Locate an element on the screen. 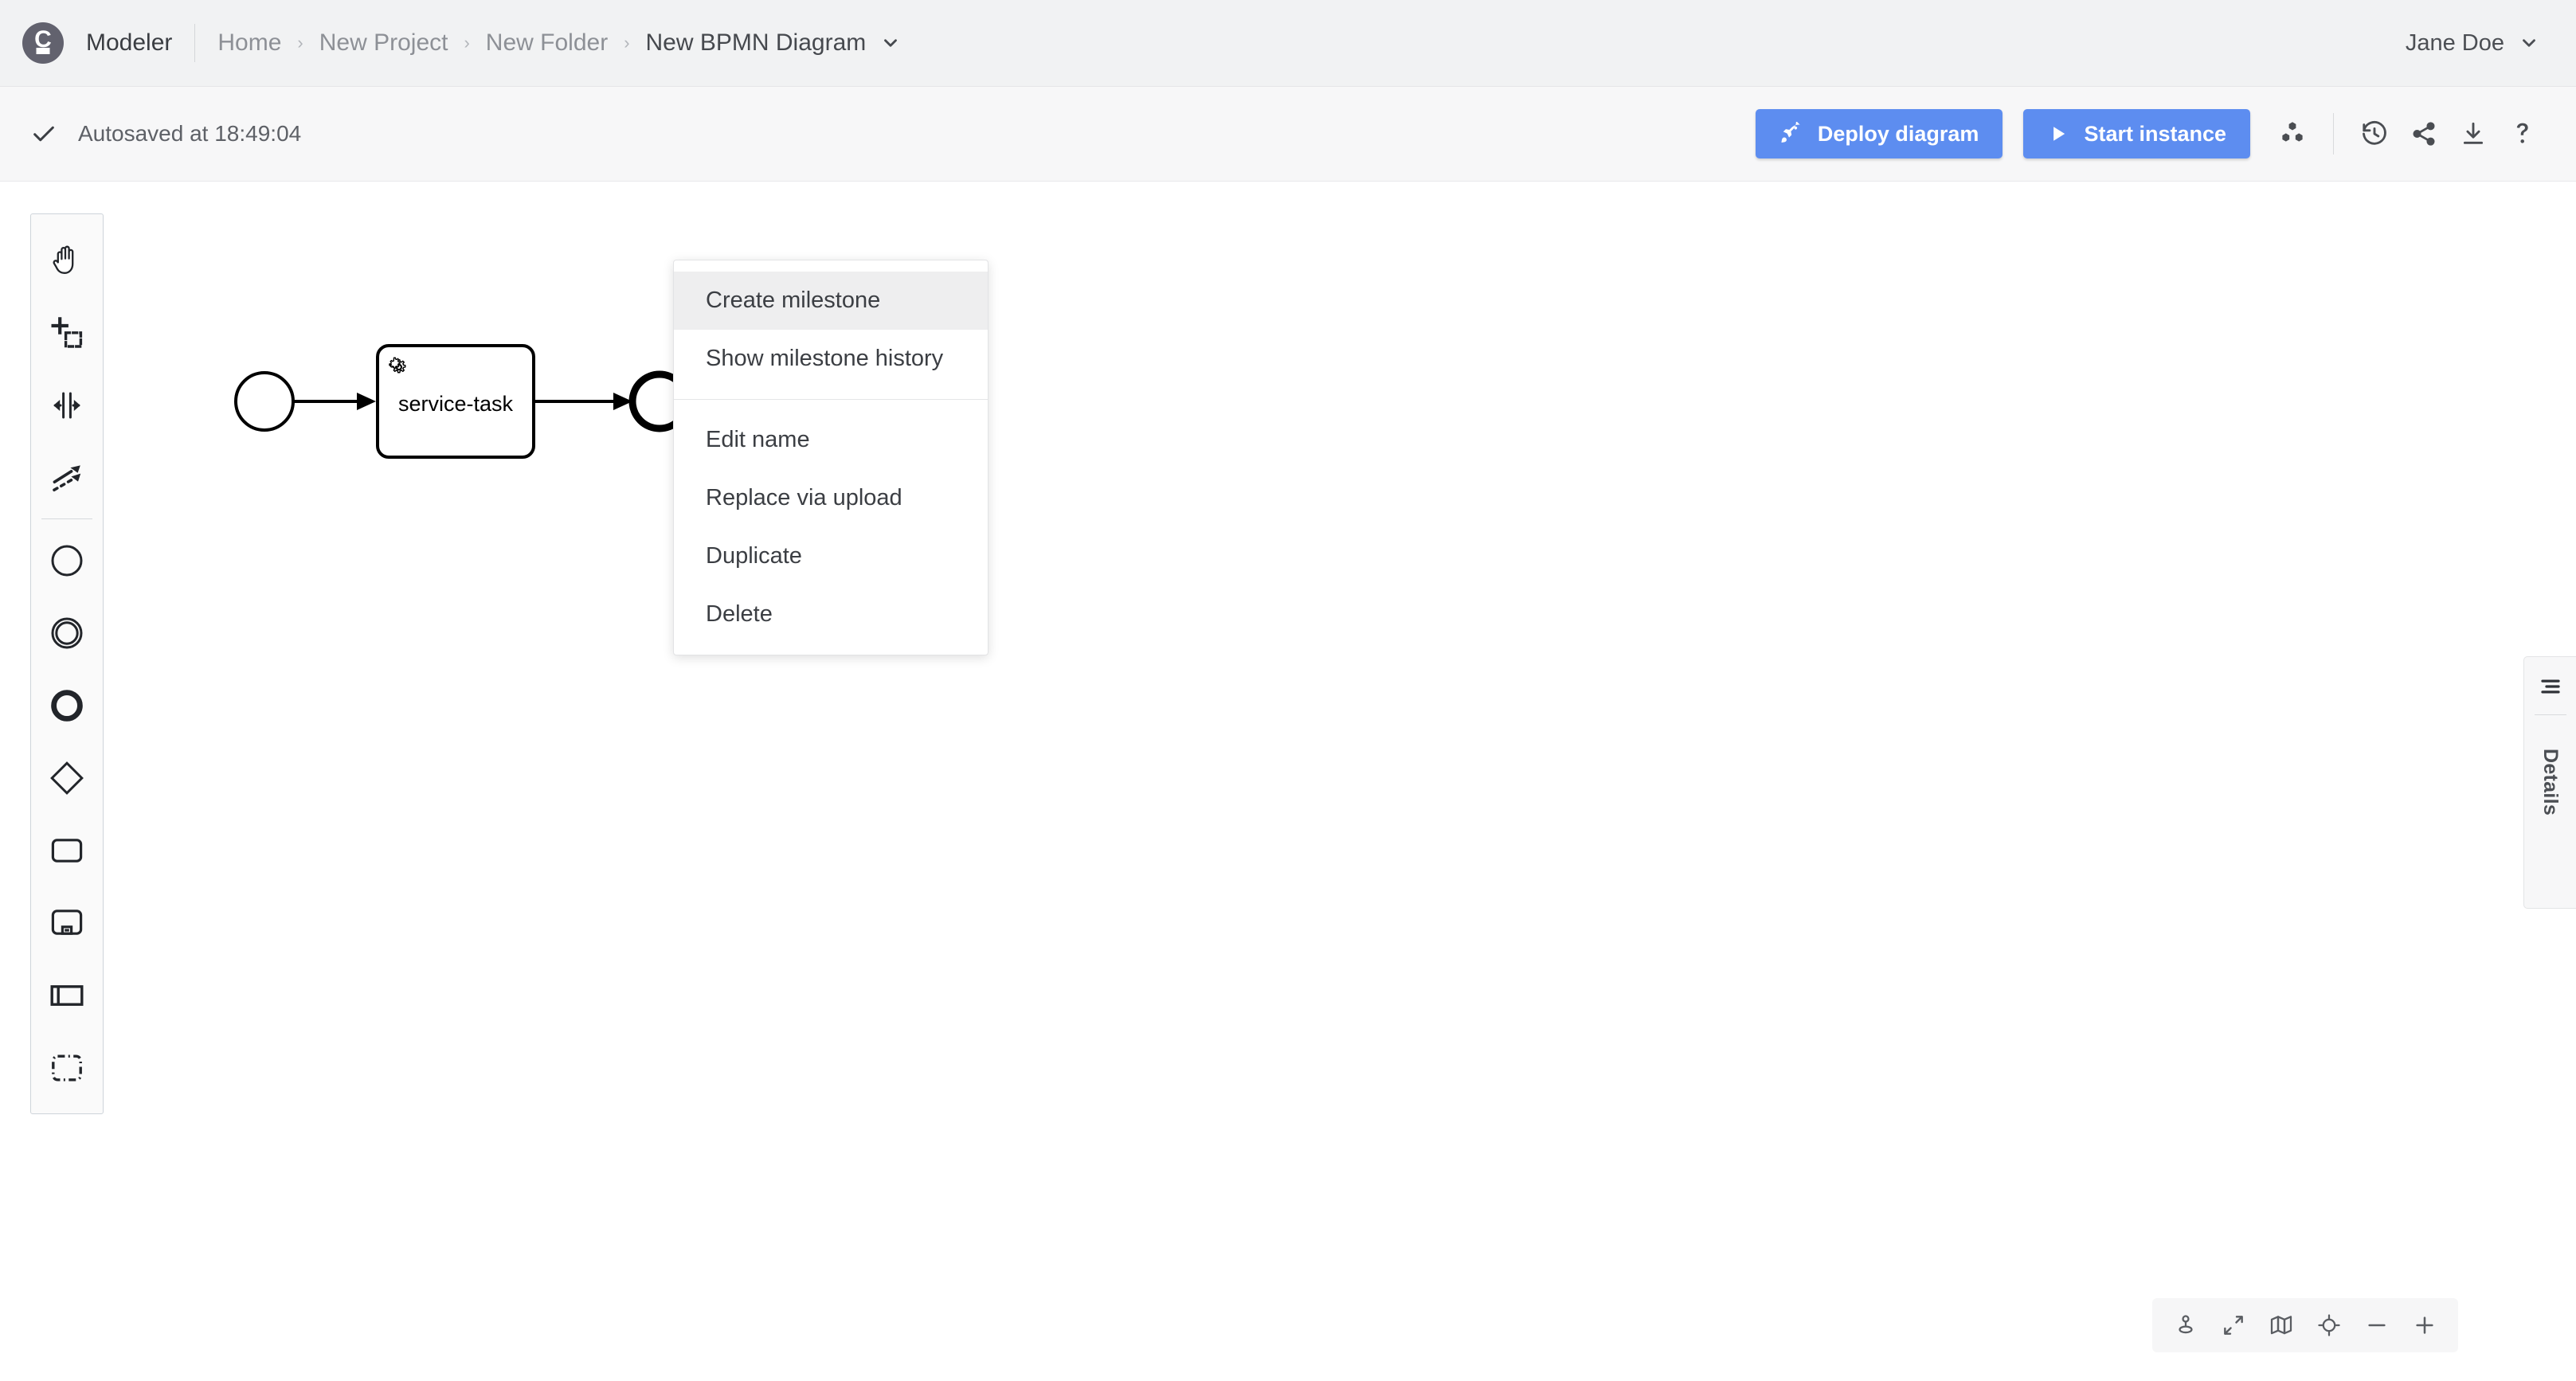 This screenshot has height=1381, width=2576. share-icon is located at coordinates (2424, 133).